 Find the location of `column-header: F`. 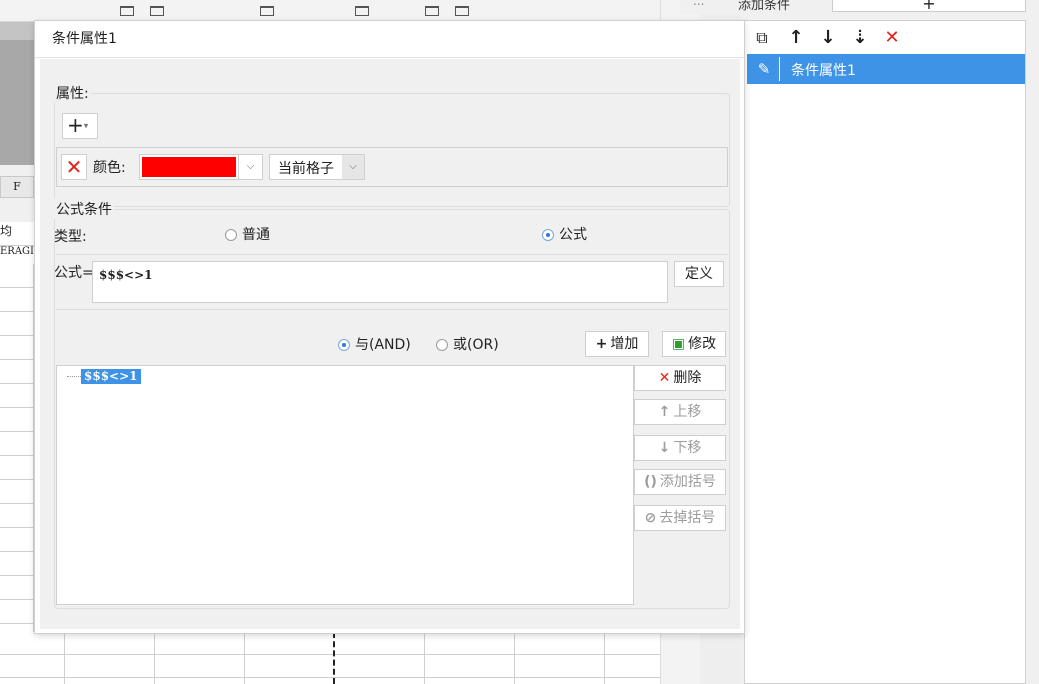

column-header: F is located at coordinates (17, 187).